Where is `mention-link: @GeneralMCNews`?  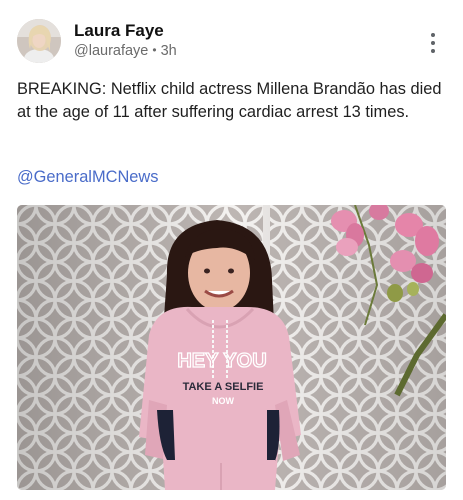
mention-link: @GeneralMCNews is located at coordinates (87, 177).